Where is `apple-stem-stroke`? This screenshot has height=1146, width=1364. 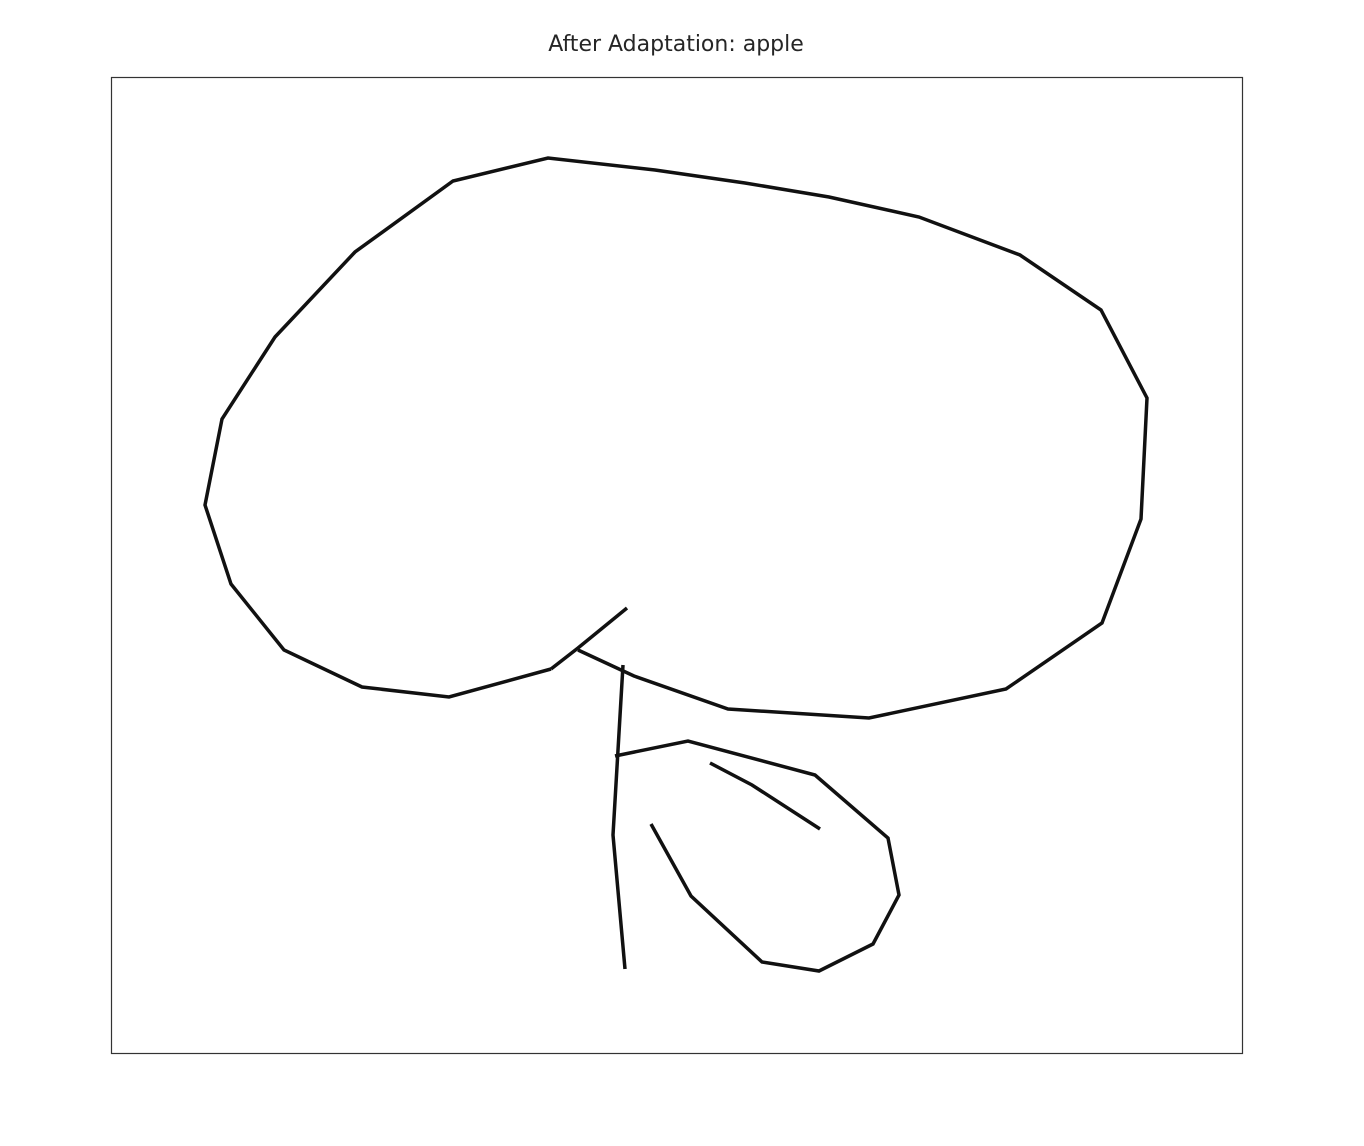
apple-stem-stroke is located at coordinates (619, 817).